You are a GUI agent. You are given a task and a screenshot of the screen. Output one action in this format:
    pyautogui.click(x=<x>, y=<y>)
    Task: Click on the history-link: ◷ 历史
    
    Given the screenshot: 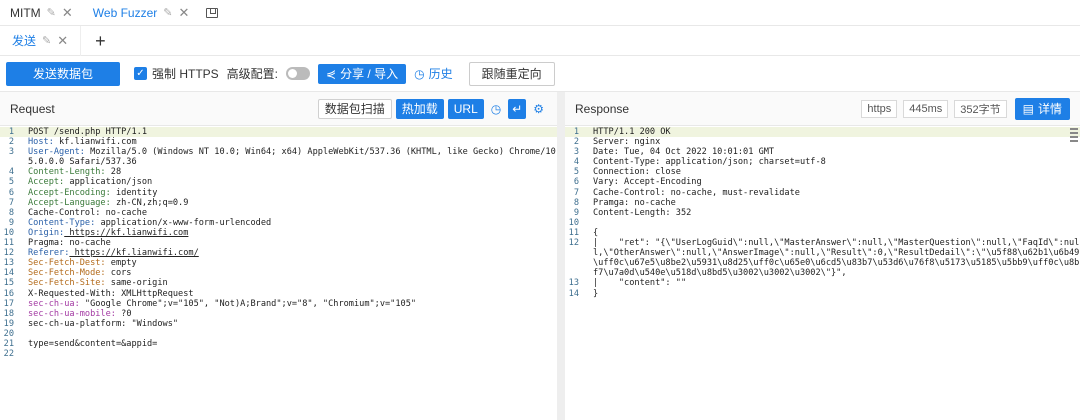 What is the action you would take?
    pyautogui.click(x=433, y=73)
    